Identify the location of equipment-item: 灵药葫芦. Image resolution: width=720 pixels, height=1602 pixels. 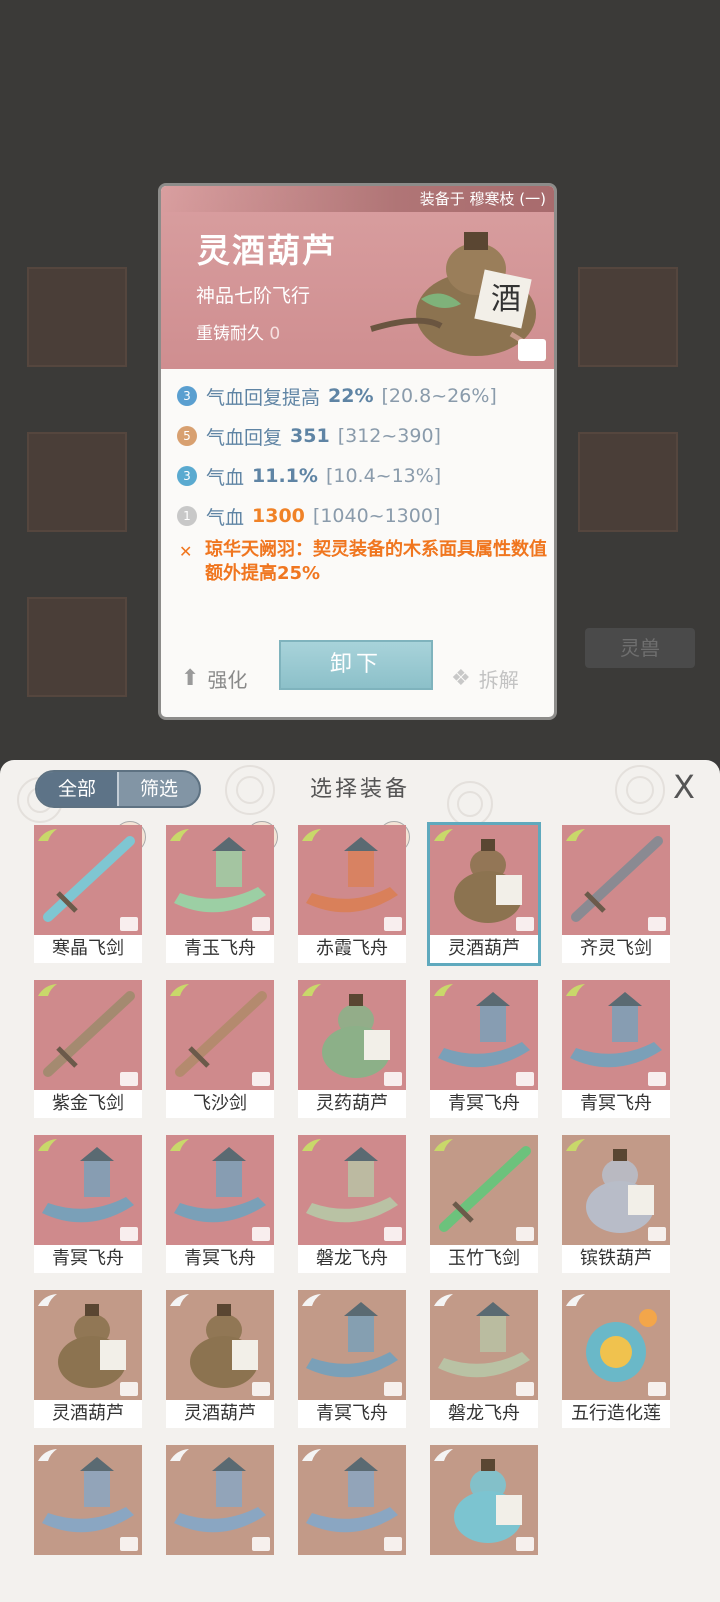
(352, 1049).